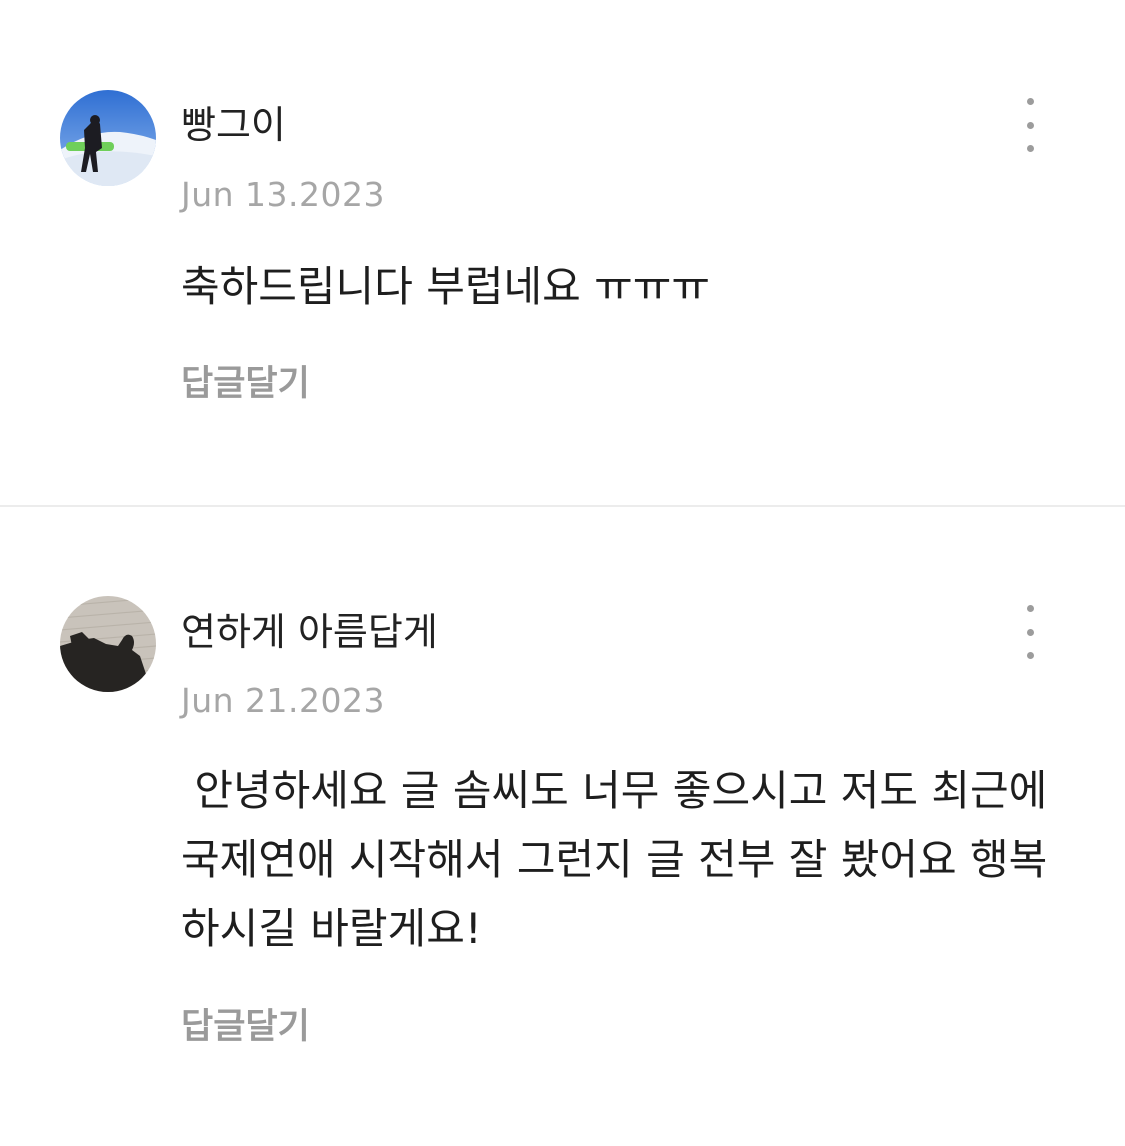 This screenshot has width=1125, height=1146. I want to click on comment-author: 연하게 아름답게, so click(309, 632).